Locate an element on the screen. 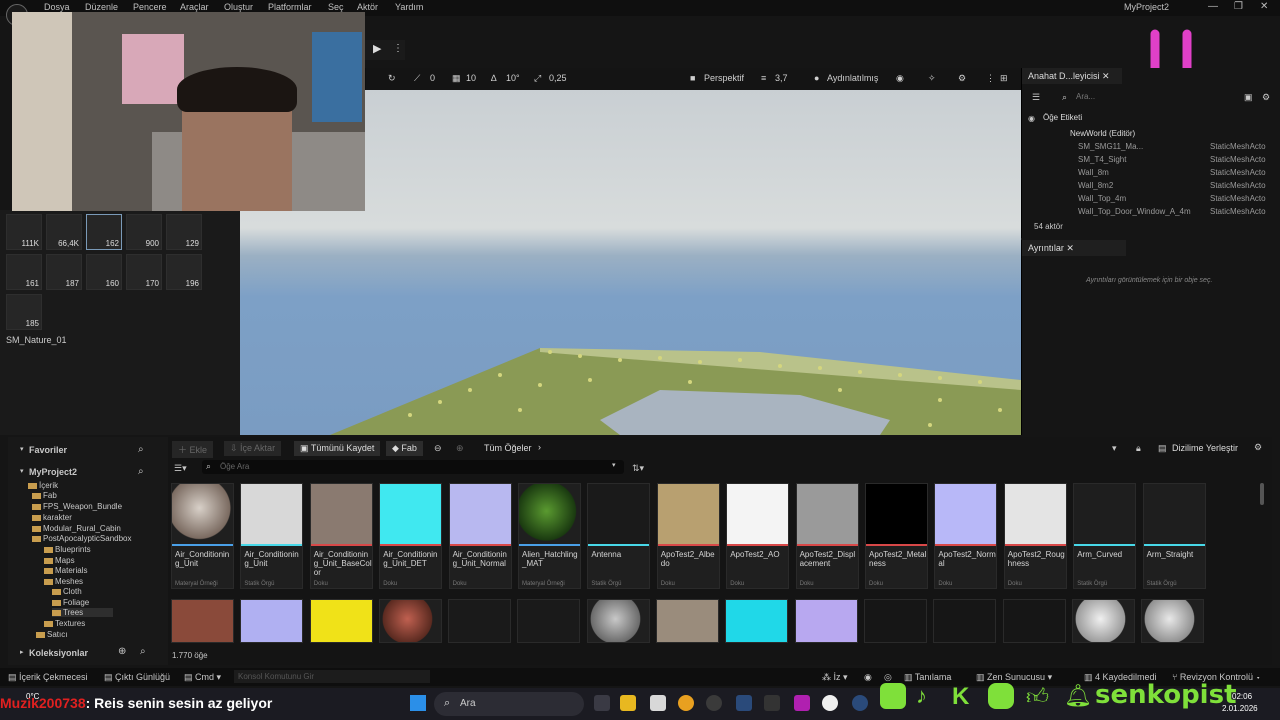 Image resolution: width=1280 pixels, height=720 pixels. record-icon: ◉ is located at coordinates (868, 677).